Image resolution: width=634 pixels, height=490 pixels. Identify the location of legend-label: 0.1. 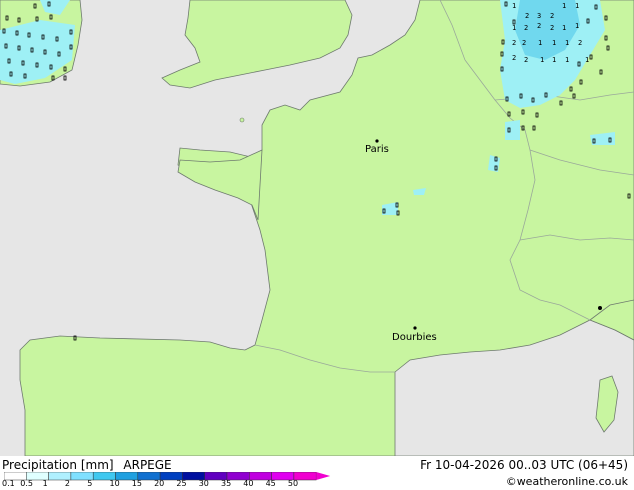
(8, 483).